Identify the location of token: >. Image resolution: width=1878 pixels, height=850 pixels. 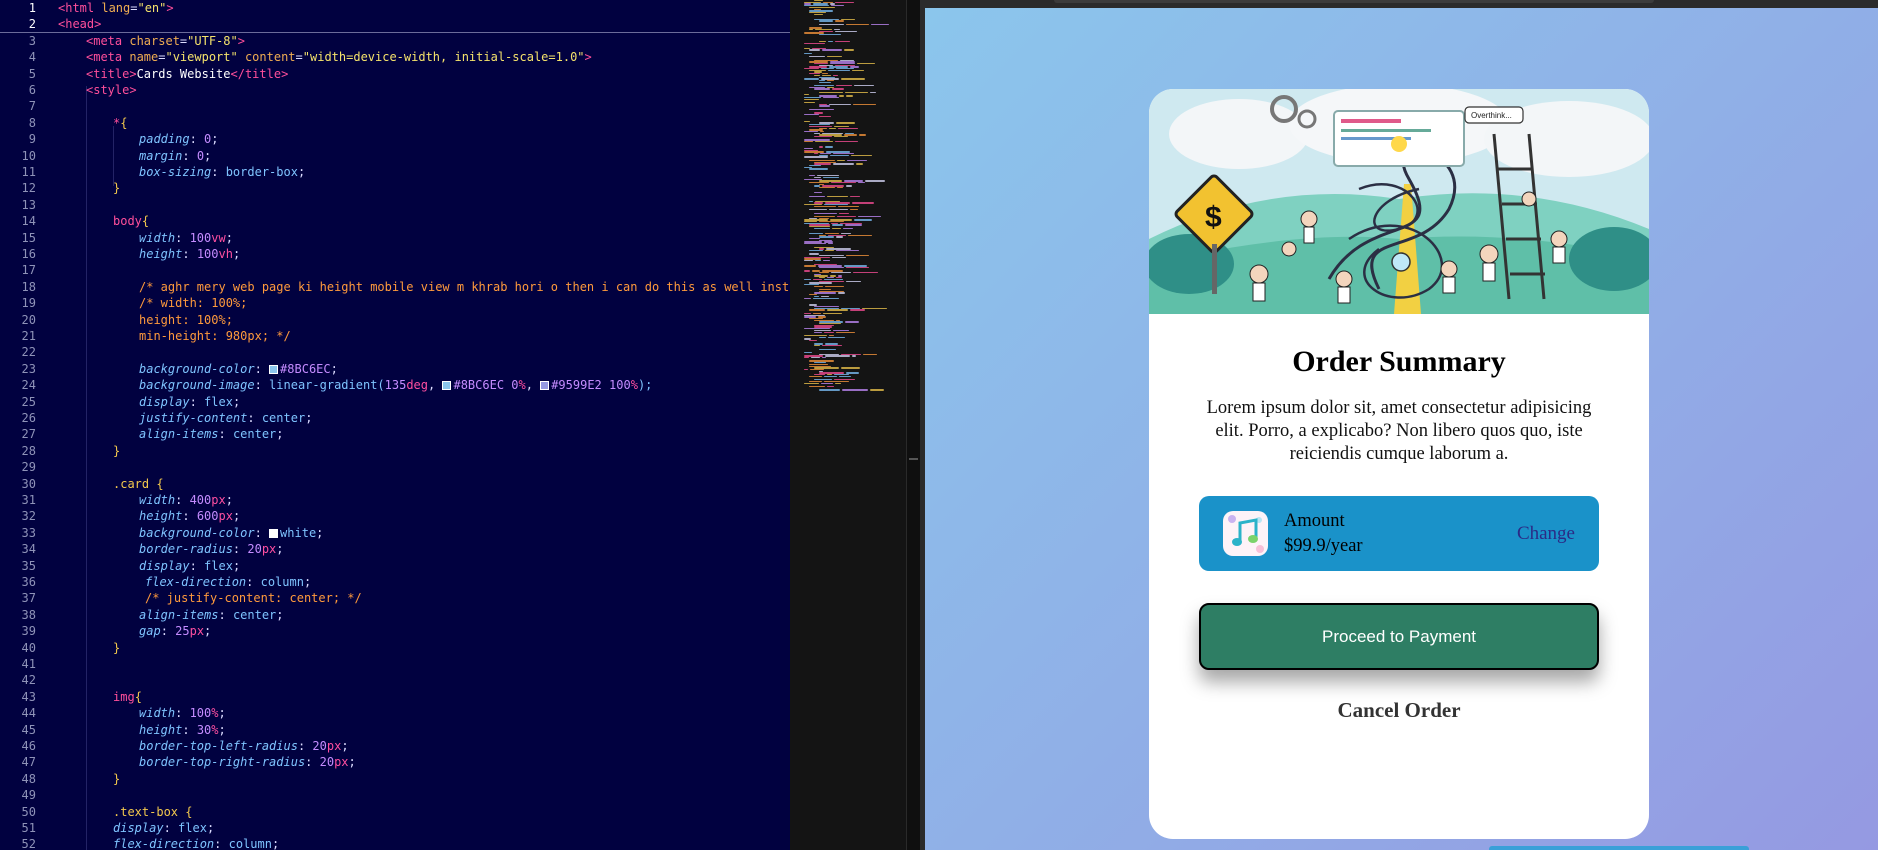
(241, 40).